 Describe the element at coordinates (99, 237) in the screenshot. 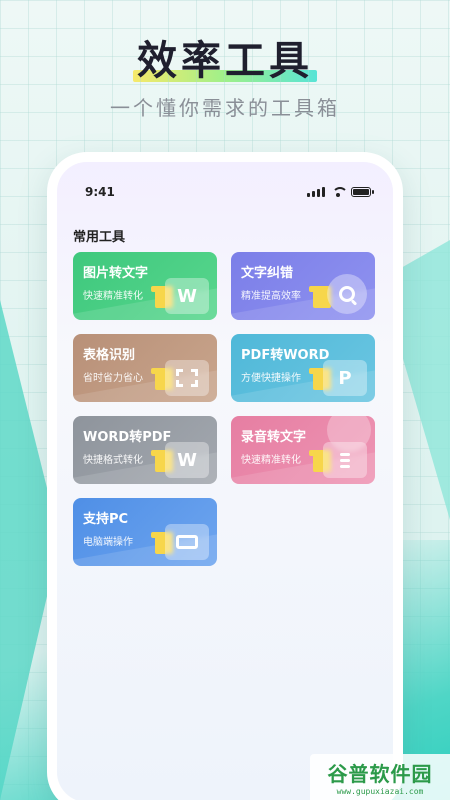

I see `section-title: 常用工具` at that location.